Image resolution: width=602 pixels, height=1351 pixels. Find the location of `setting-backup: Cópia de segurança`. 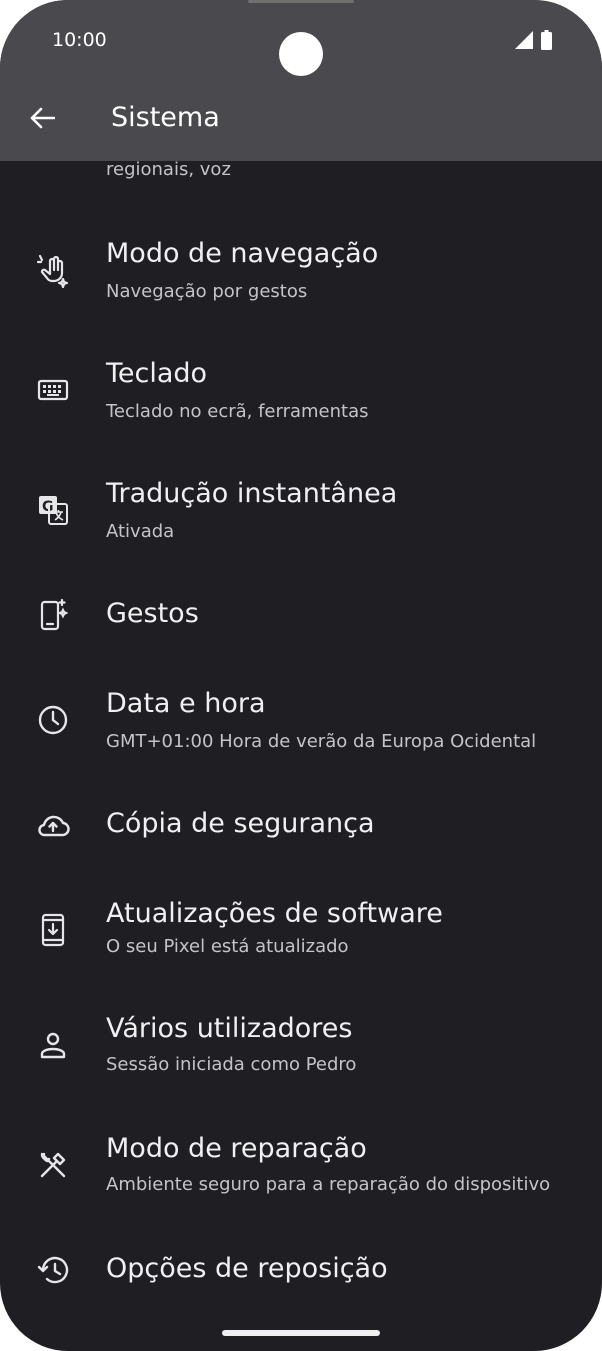

setting-backup: Cópia de segurança is located at coordinates (301, 826).